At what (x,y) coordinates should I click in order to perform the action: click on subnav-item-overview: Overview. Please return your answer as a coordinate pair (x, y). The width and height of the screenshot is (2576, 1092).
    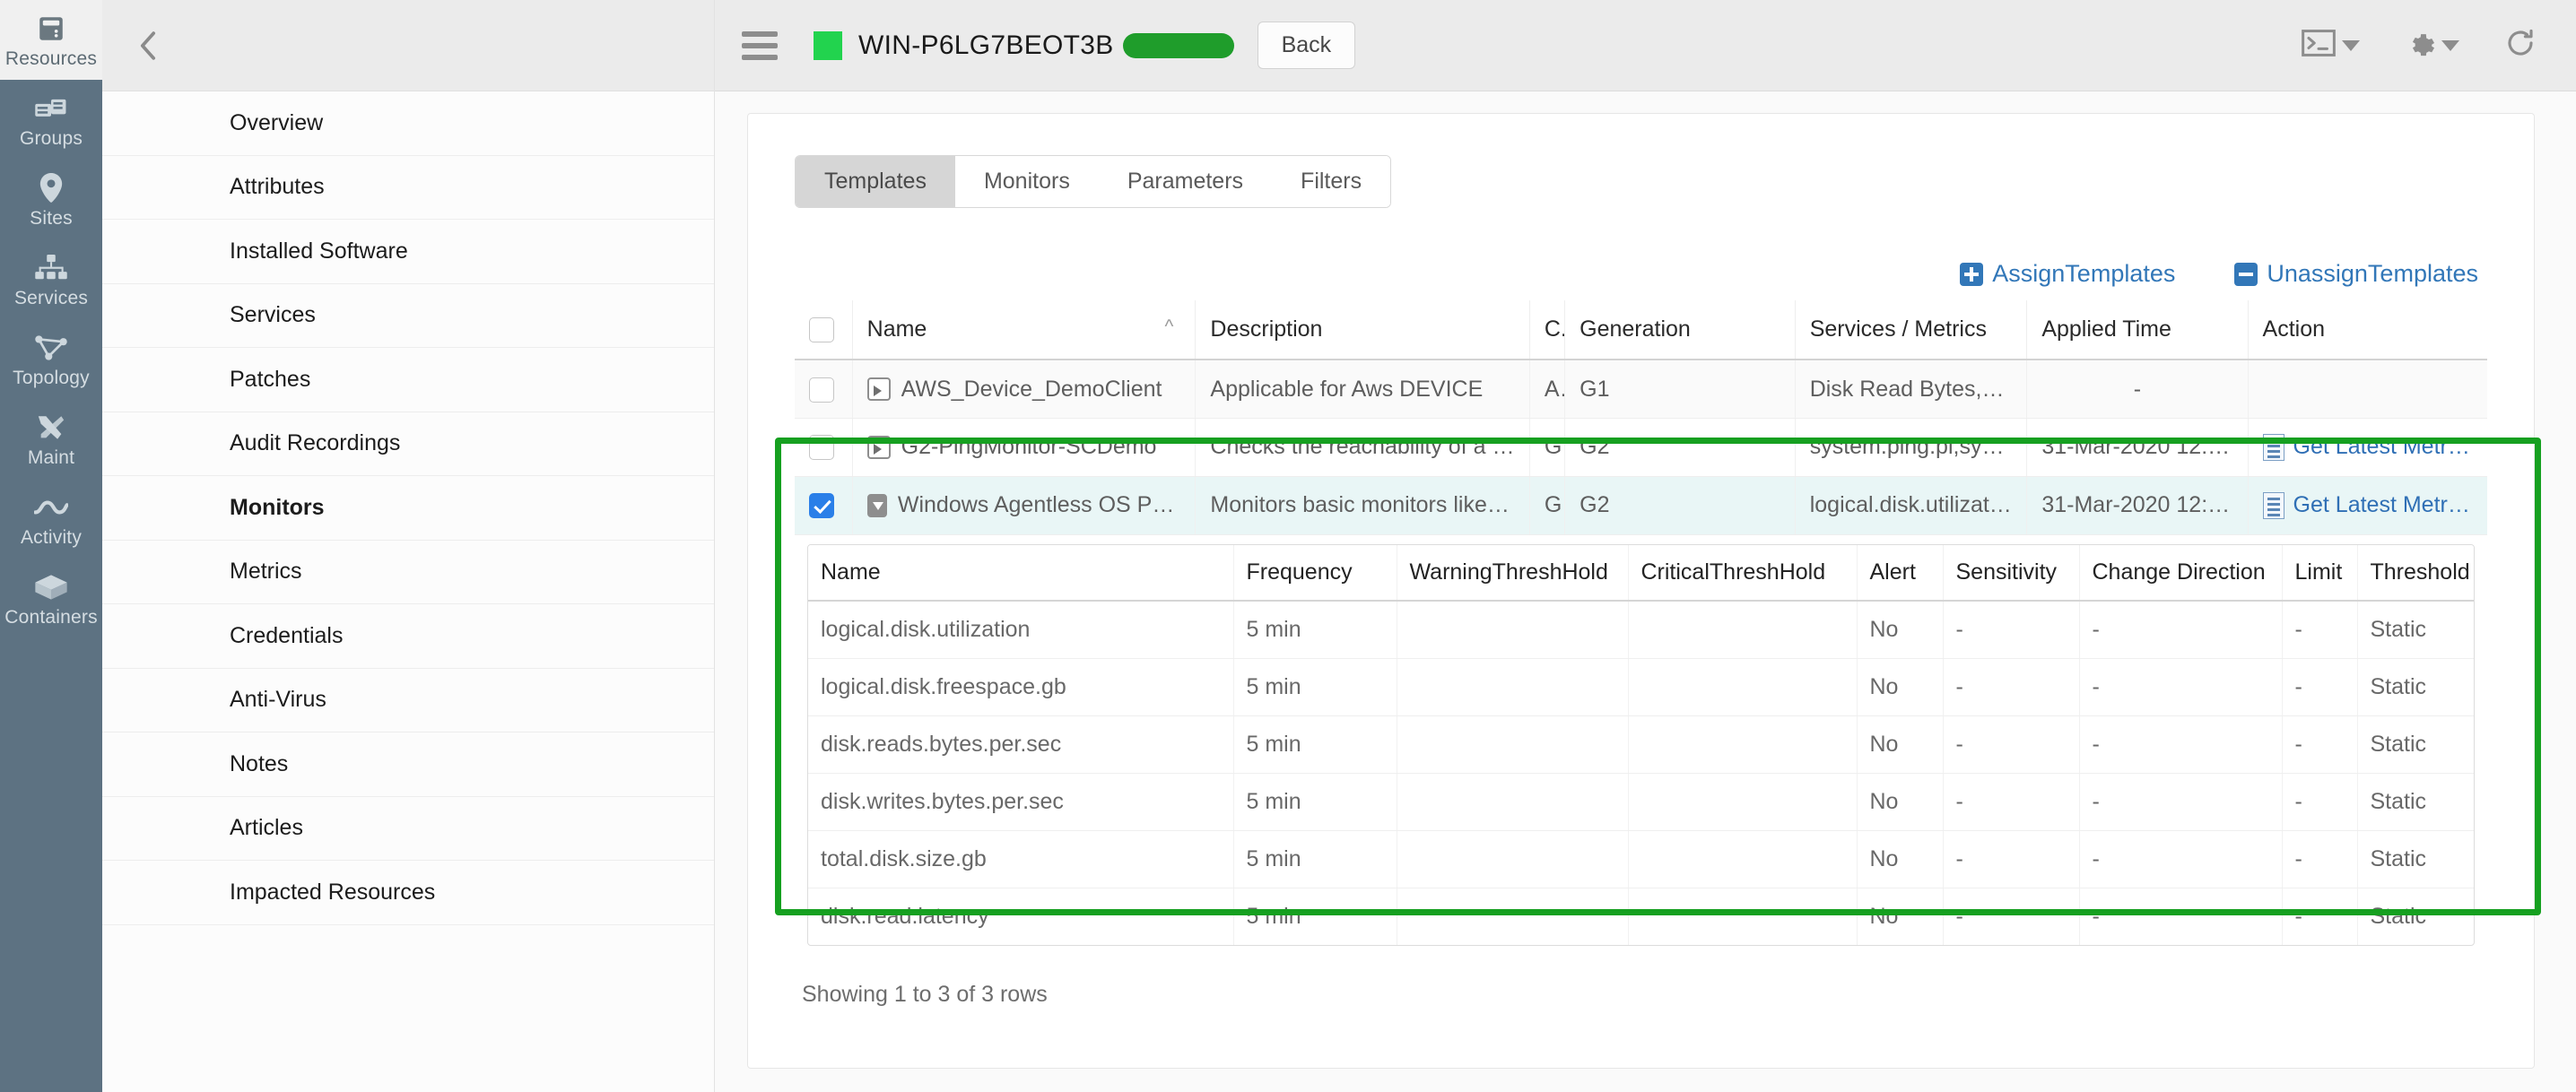
    Looking at the image, I should click on (408, 123).